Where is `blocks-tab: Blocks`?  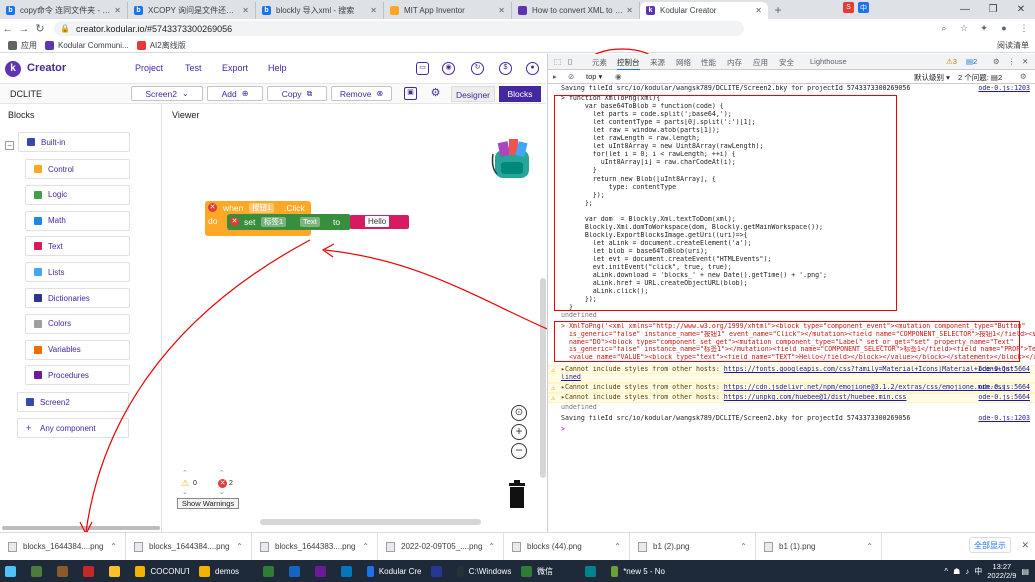 blocks-tab: Blocks is located at coordinates (520, 94).